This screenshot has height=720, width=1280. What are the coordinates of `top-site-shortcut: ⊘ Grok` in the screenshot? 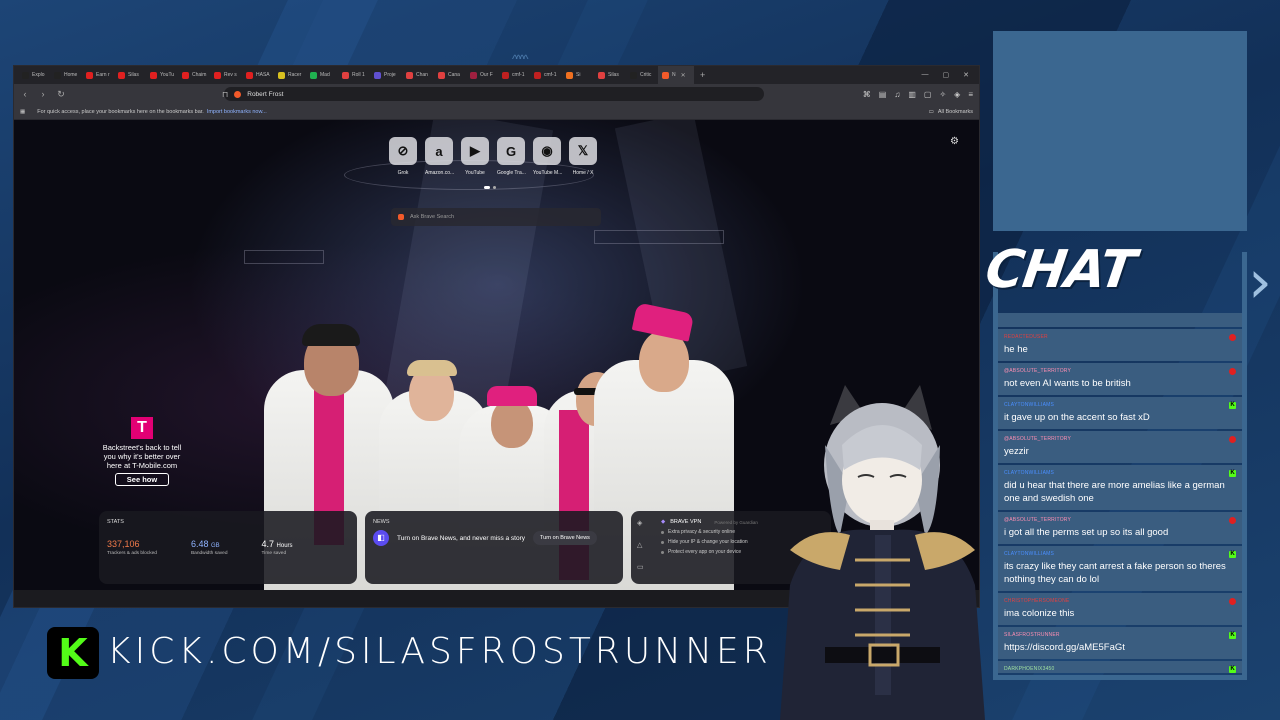 It's located at (403, 156).